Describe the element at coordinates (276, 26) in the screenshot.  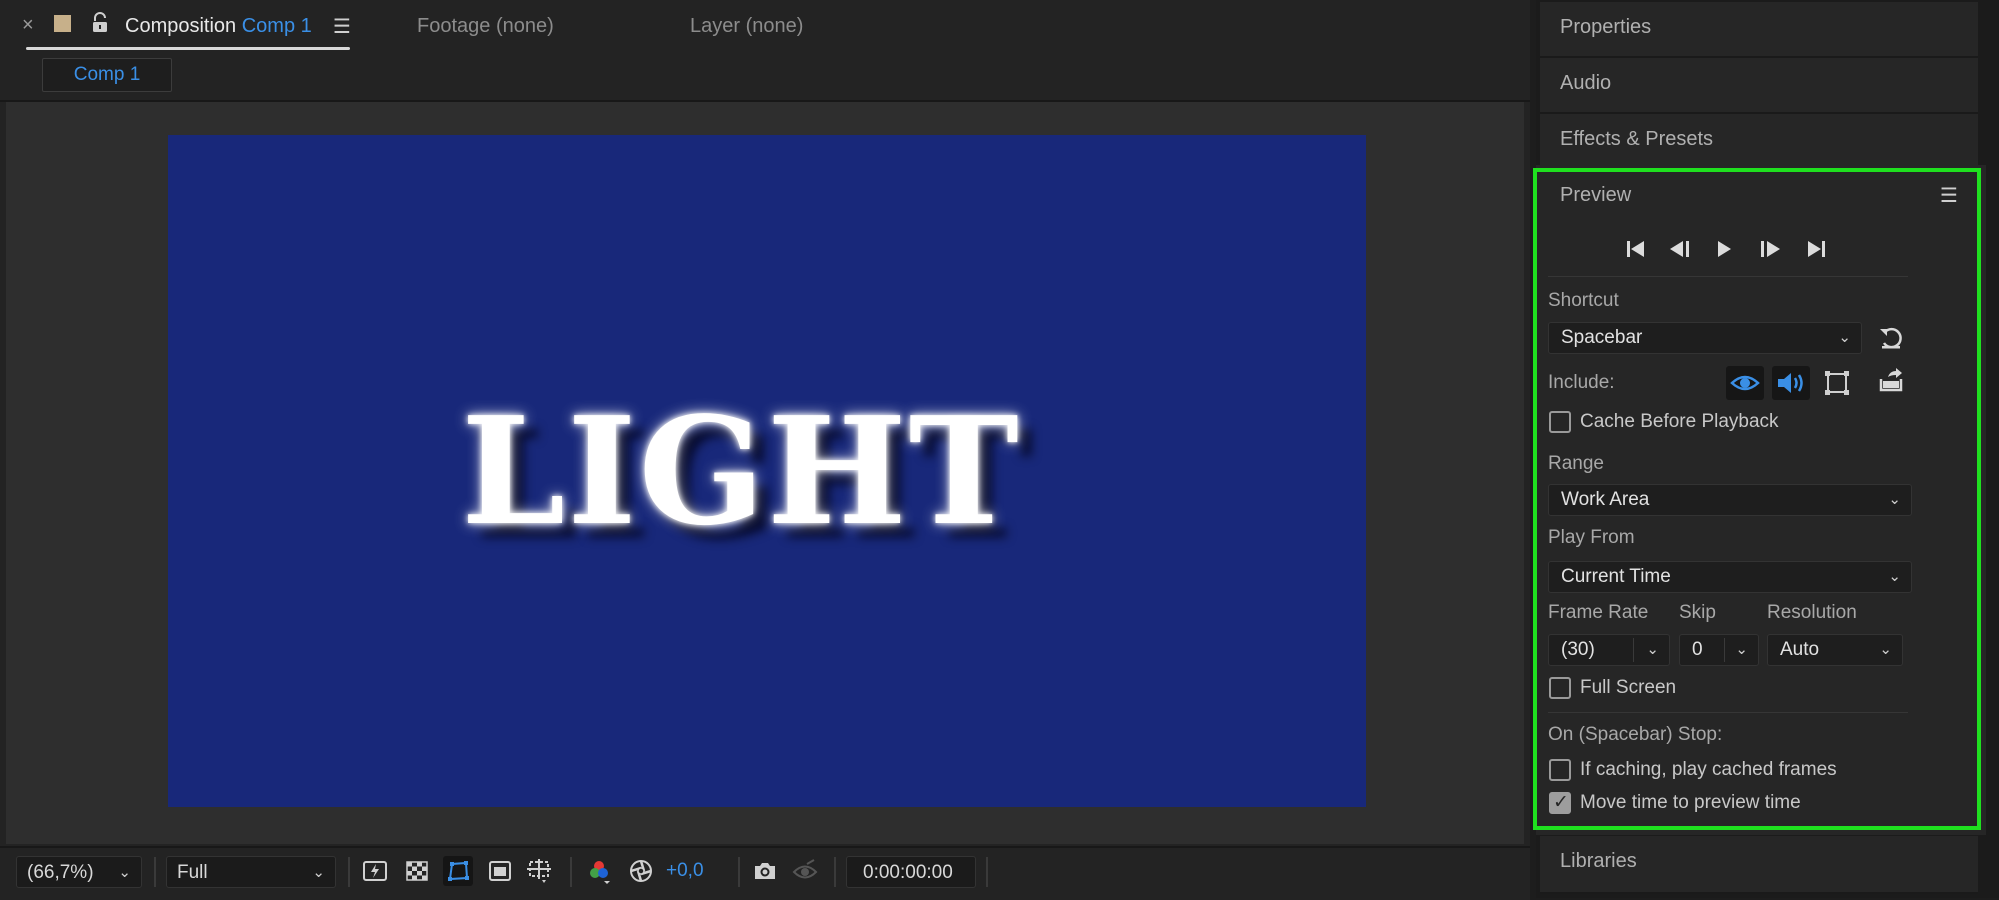
I see `composition-tab-comp-name: Comp 1` at that location.